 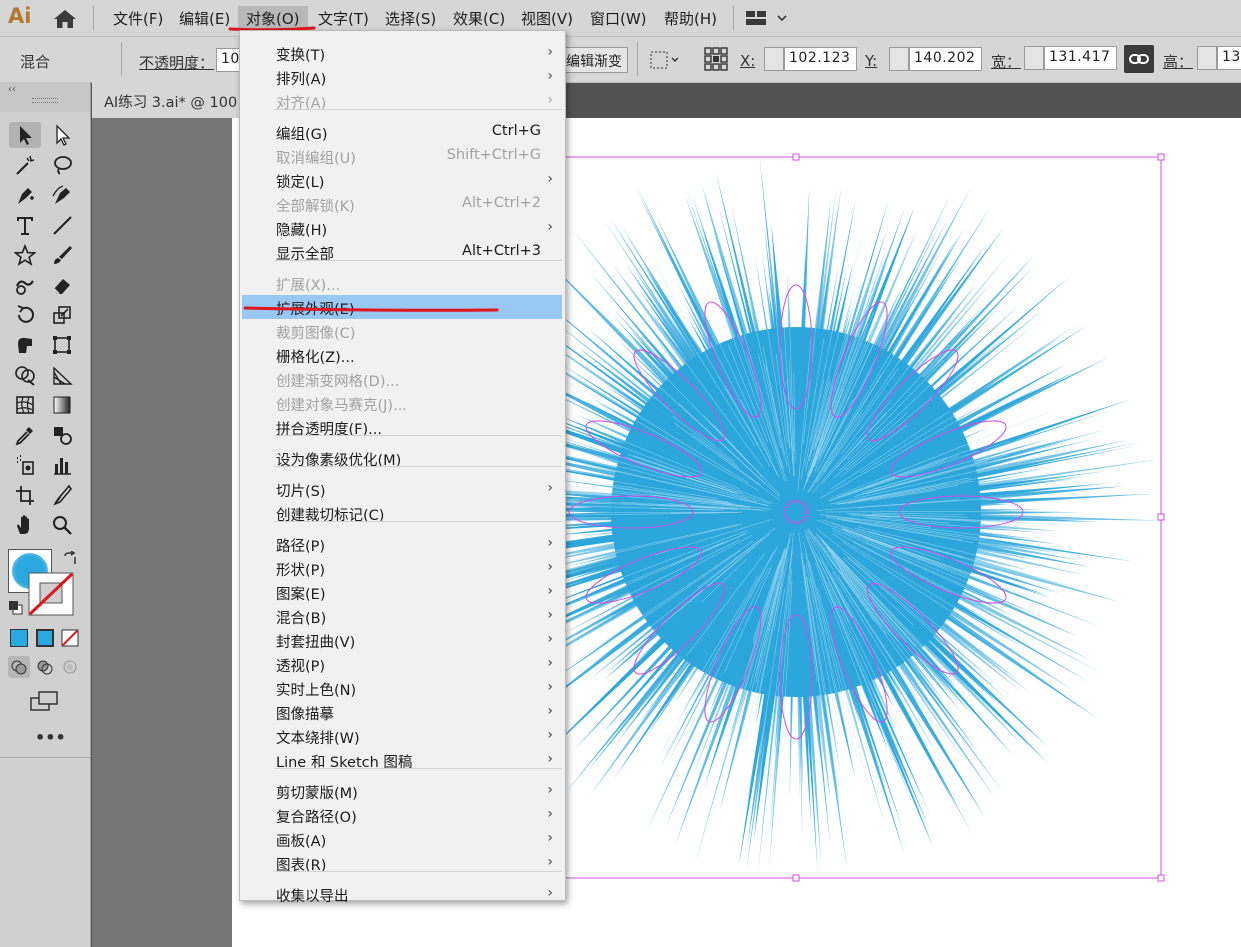 I want to click on object-menu-item: 图案(E) ›, so click(x=402, y=592).